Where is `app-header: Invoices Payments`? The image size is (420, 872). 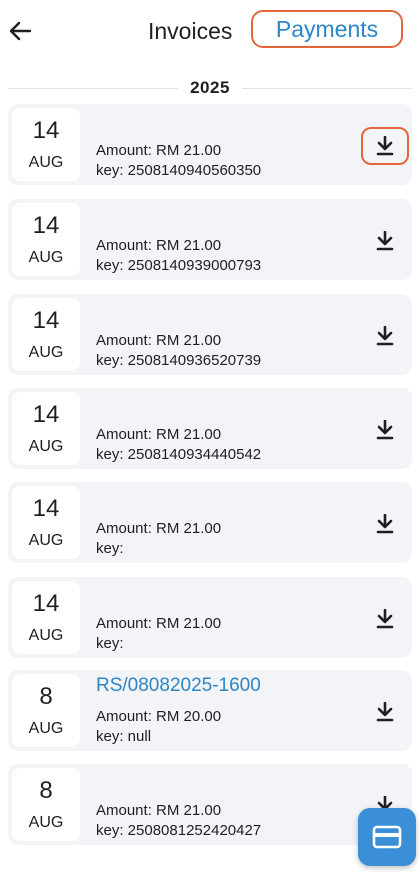 app-header: Invoices Payments is located at coordinates (210, 32).